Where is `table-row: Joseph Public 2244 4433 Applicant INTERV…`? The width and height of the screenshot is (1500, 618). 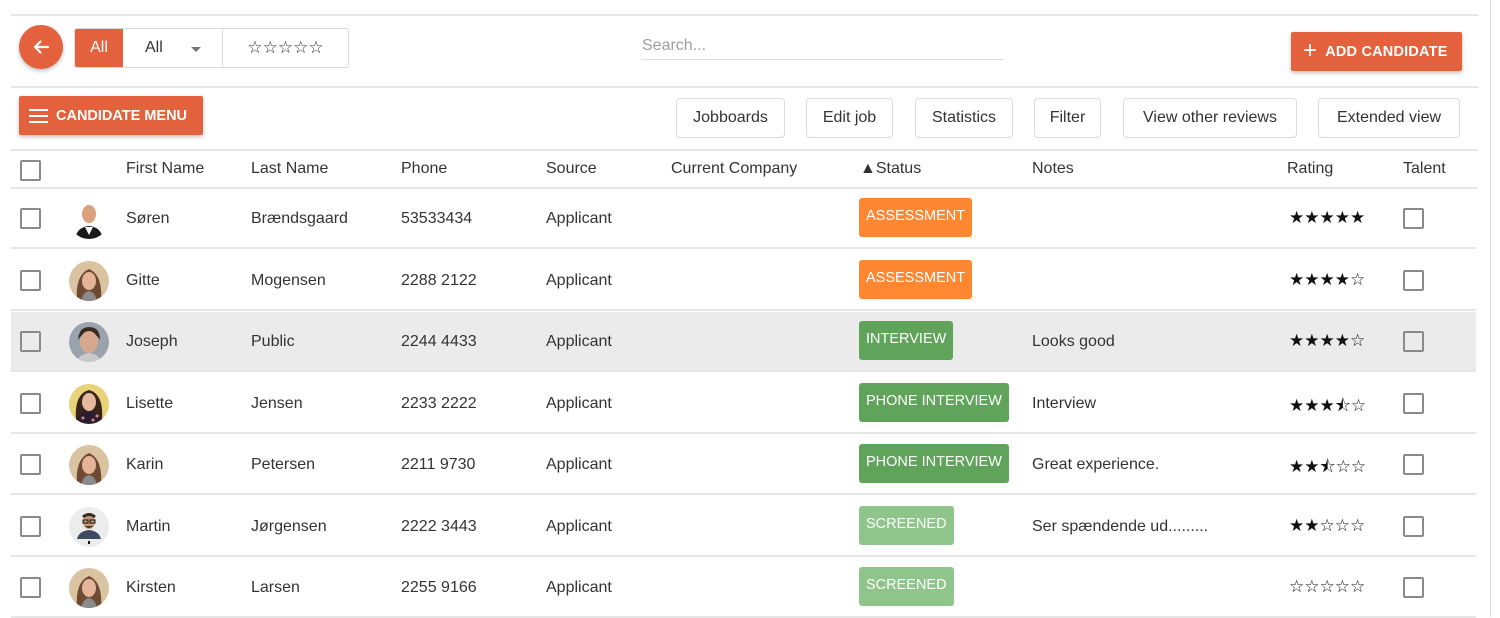
table-row: Joseph Public 2244 4433 Applicant INTERV… is located at coordinates (743, 342).